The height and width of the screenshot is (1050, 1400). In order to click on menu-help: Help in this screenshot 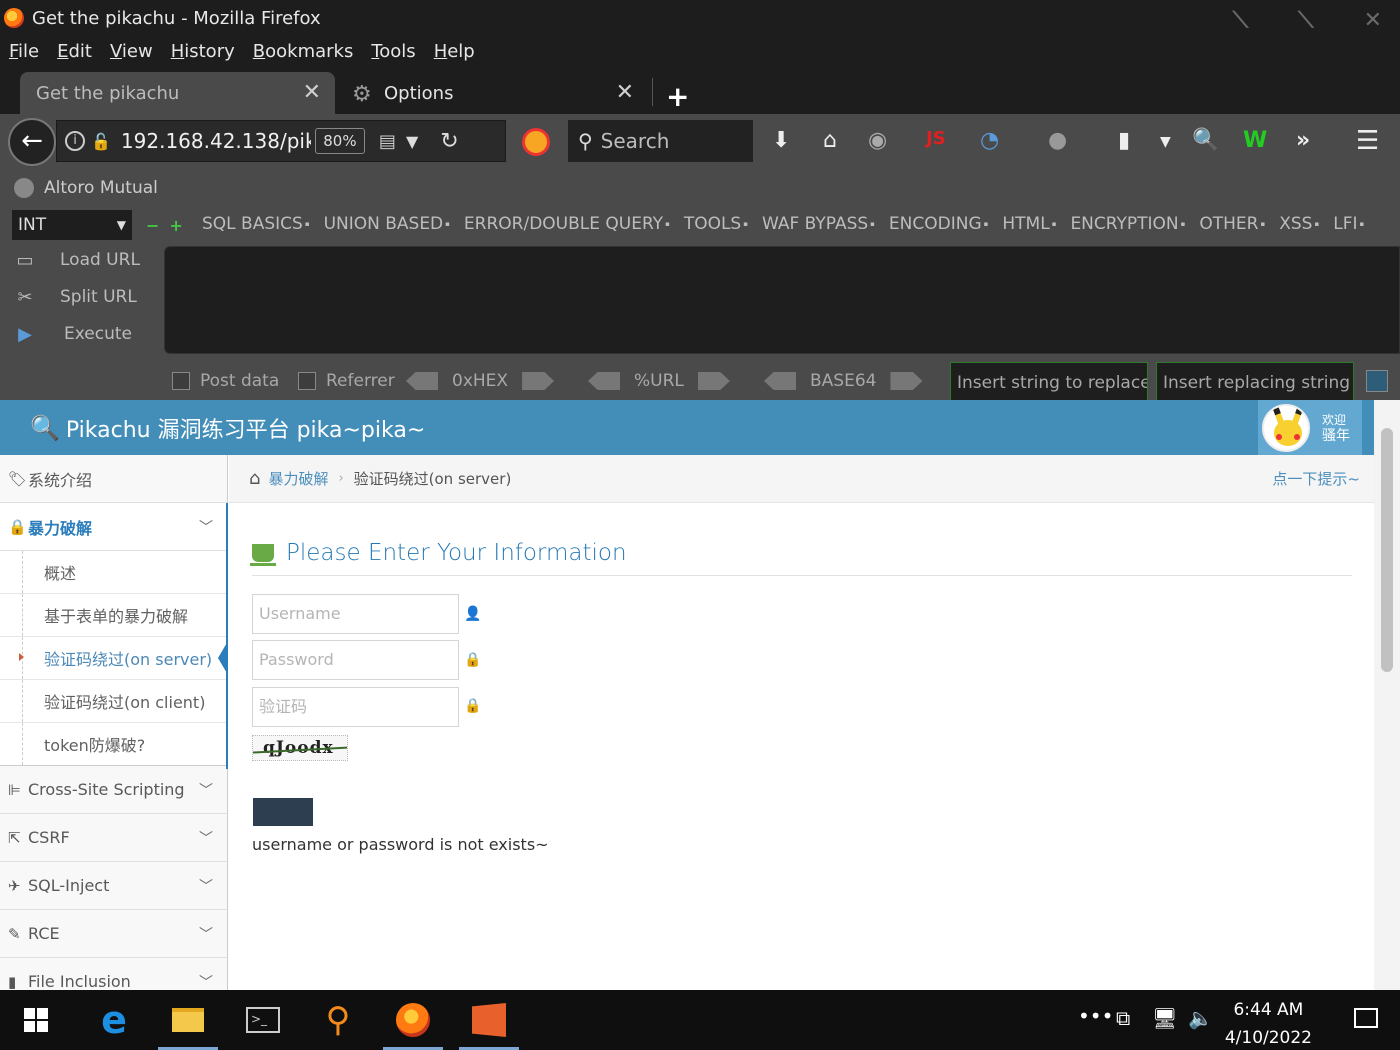, I will do `click(454, 51)`.